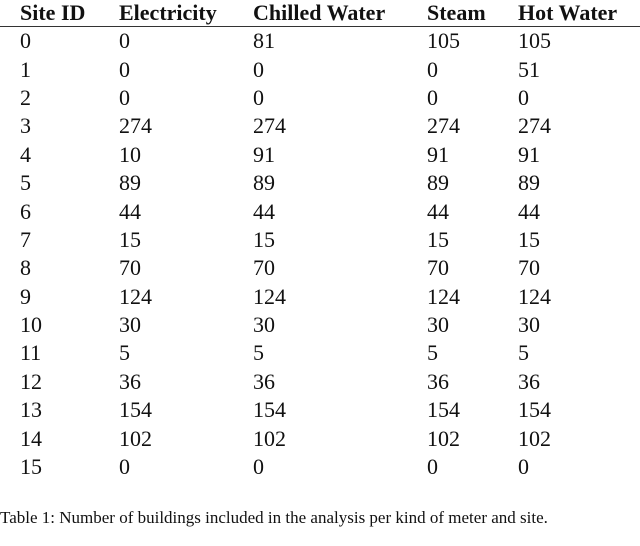 The height and width of the screenshot is (546, 640). I want to click on steam-cell: 102, so click(443, 438).